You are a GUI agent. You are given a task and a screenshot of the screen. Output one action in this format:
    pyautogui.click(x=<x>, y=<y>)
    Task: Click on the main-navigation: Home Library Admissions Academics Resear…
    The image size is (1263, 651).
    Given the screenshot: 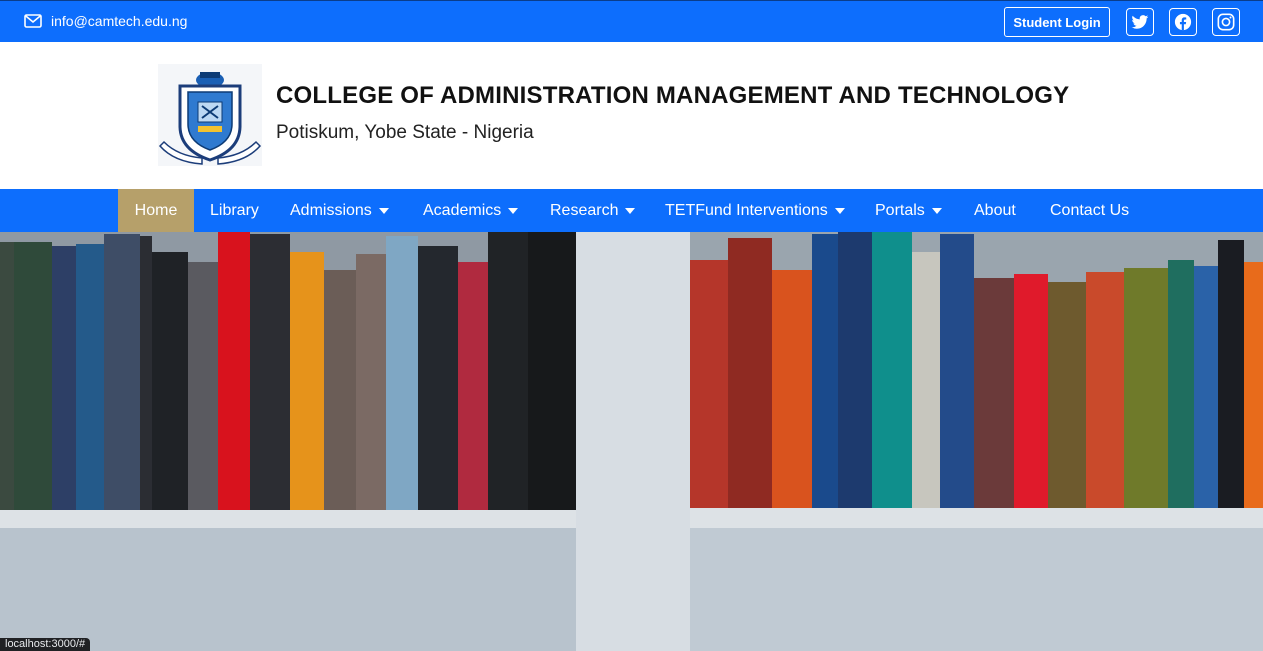 What is the action you would take?
    pyautogui.click(x=631, y=210)
    